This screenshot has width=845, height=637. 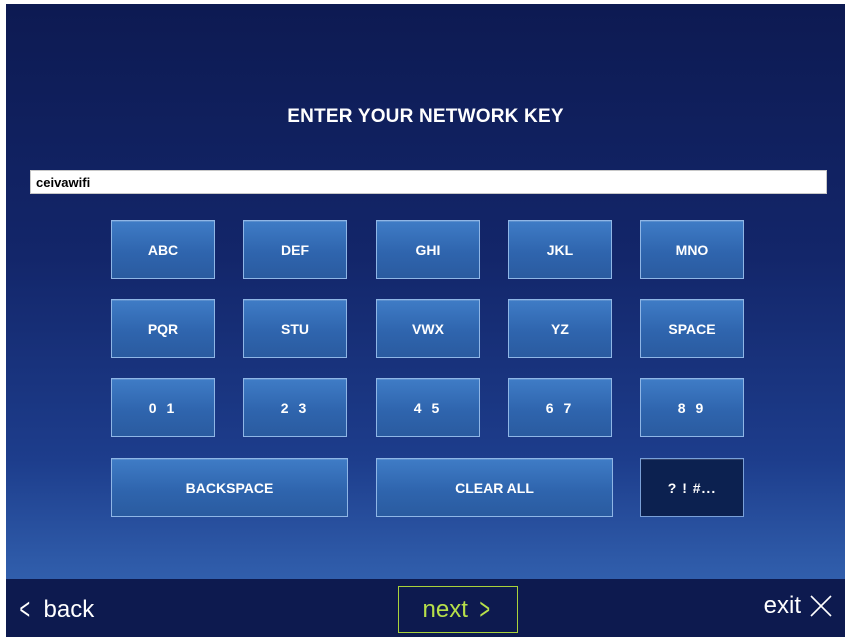 I want to click on key-vwx: VWX, so click(x=428, y=328).